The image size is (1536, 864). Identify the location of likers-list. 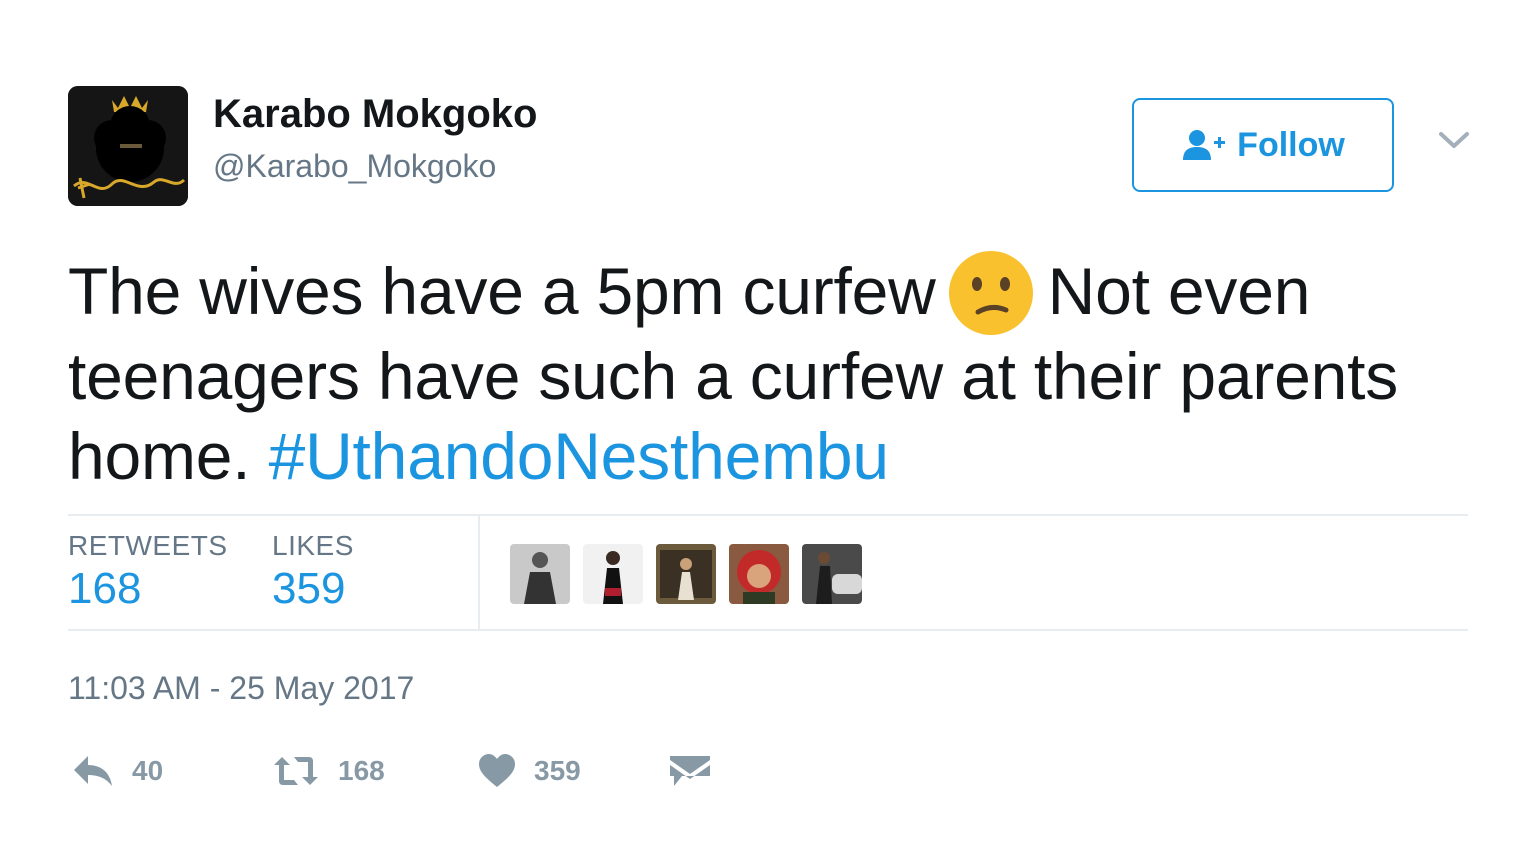
(686, 574).